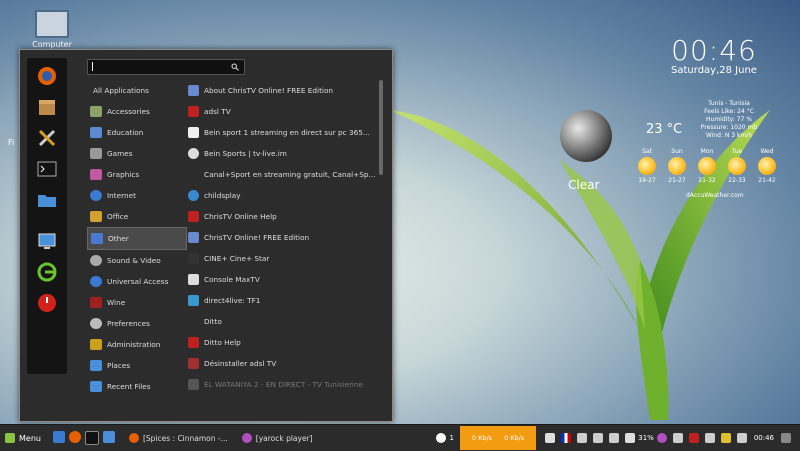 This screenshot has width=800, height=451. What do you see at coordinates (677, 438) in the screenshot?
I see `volume-icon` at bounding box center [677, 438].